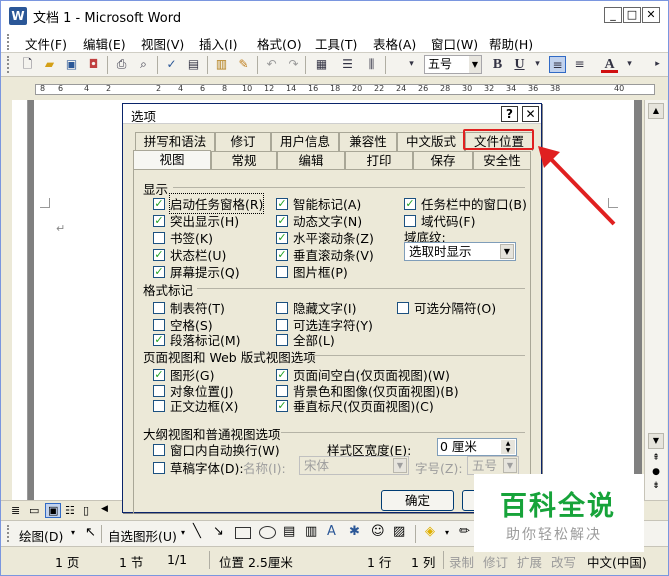 This screenshot has width=669, height=576. Describe the element at coordinates (394, 43) in the screenshot. I see `menu-table: 表格(A)` at that location.